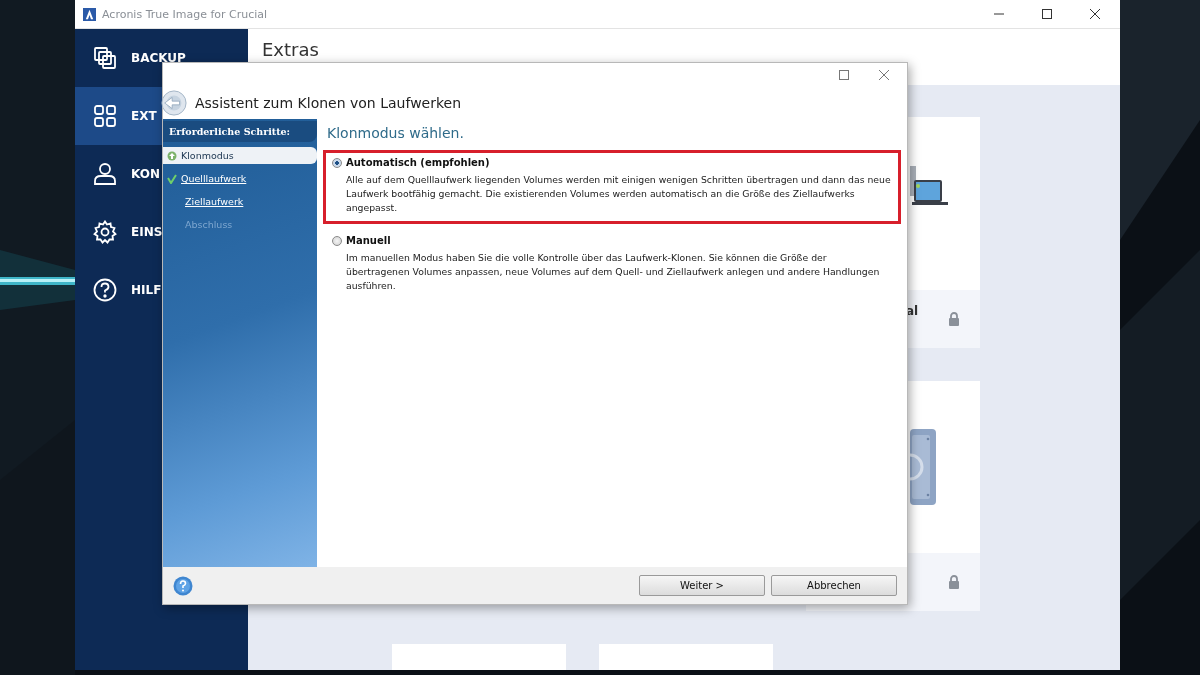 The width and height of the screenshot is (1200, 675). What do you see at coordinates (240, 201) in the screenshot?
I see `step-item: Ziellaufwerk` at bounding box center [240, 201].